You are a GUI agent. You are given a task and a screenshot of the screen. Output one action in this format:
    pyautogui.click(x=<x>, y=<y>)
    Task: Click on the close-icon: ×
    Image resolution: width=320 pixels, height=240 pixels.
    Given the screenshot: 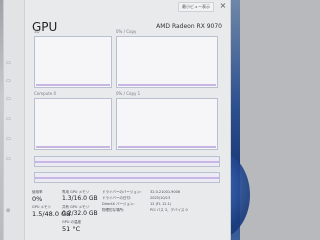 What is the action you would take?
    pyautogui.click(x=223, y=6)
    